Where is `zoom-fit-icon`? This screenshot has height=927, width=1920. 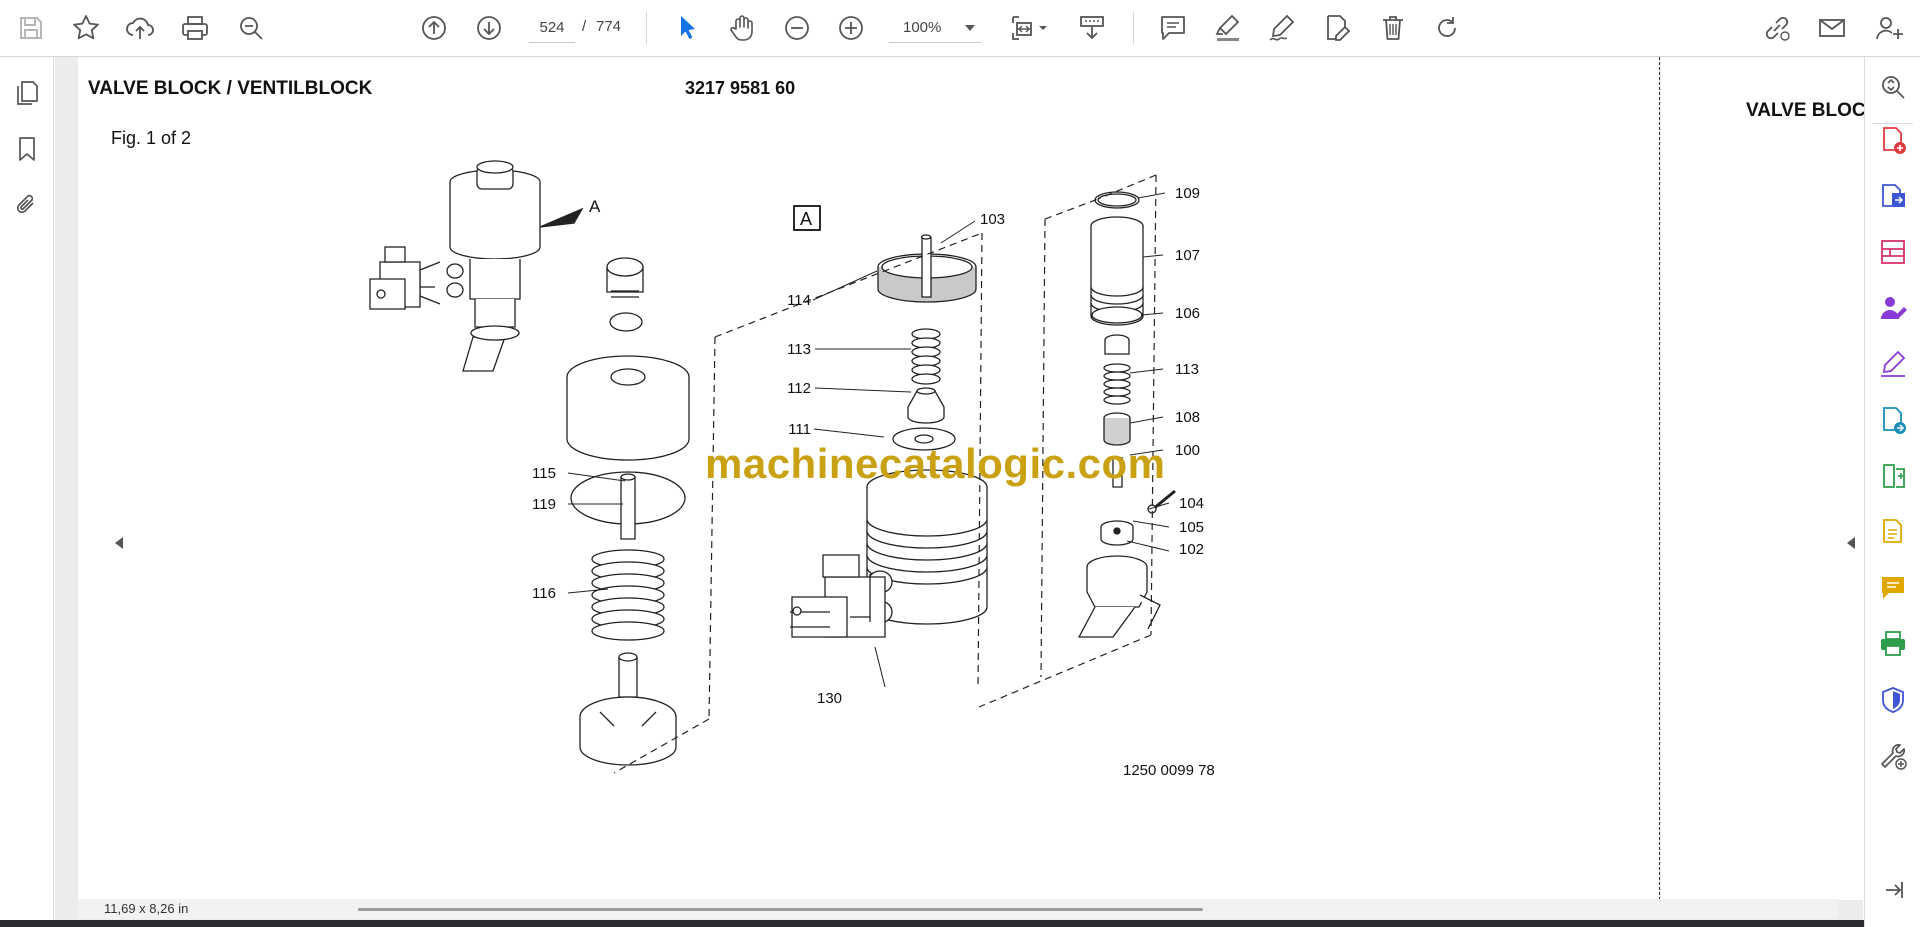 zoom-fit-icon is located at coordinates (1893, 87).